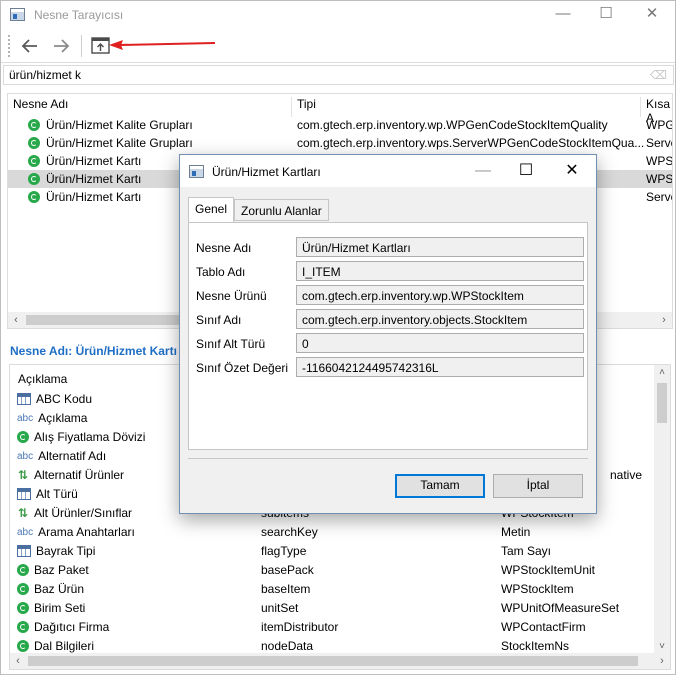 Image resolution: width=676 pixels, height=675 pixels. What do you see at coordinates (90, 437) in the screenshot?
I see `item-name: Alış Fiyatlama Dövizi` at bounding box center [90, 437].